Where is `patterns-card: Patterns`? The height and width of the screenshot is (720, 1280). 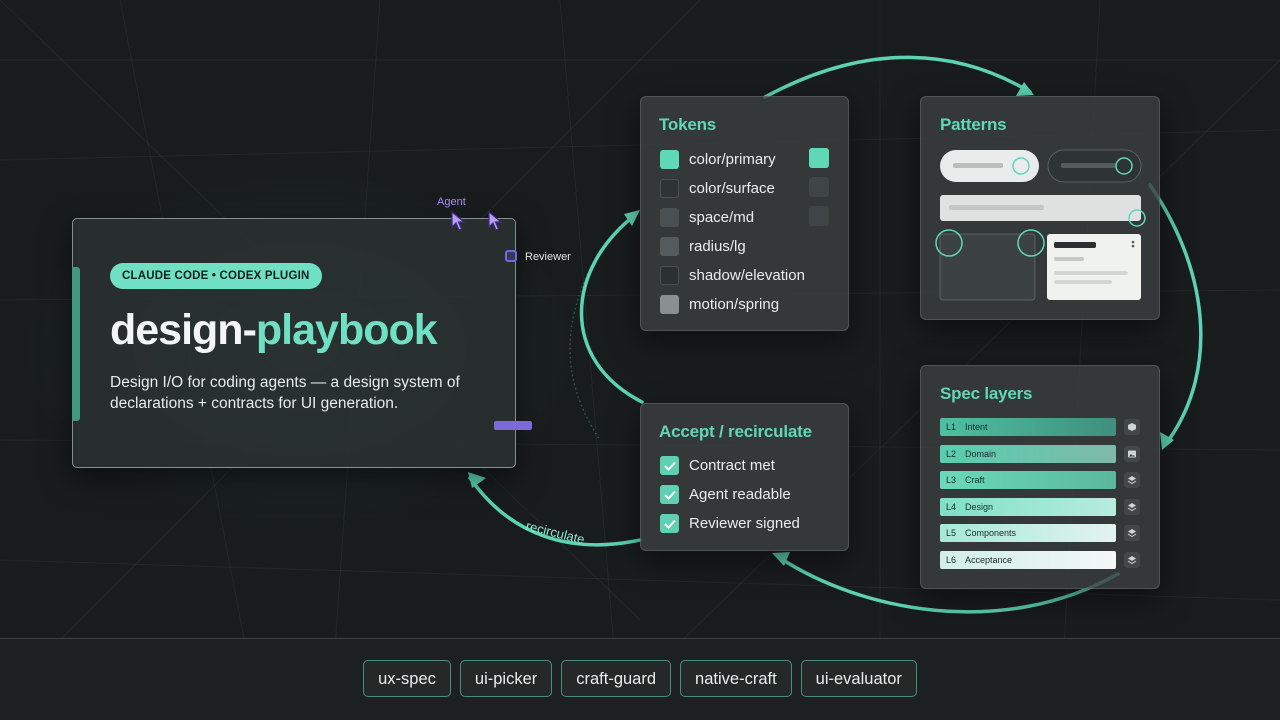 patterns-card: Patterns is located at coordinates (1040, 208).